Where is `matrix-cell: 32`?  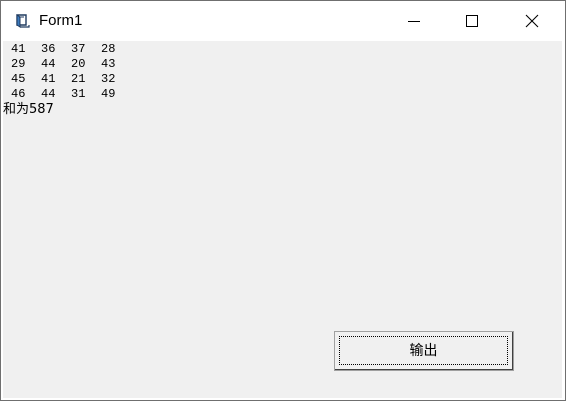 matrix-cell: 32 is located at coordinates (108, 79).